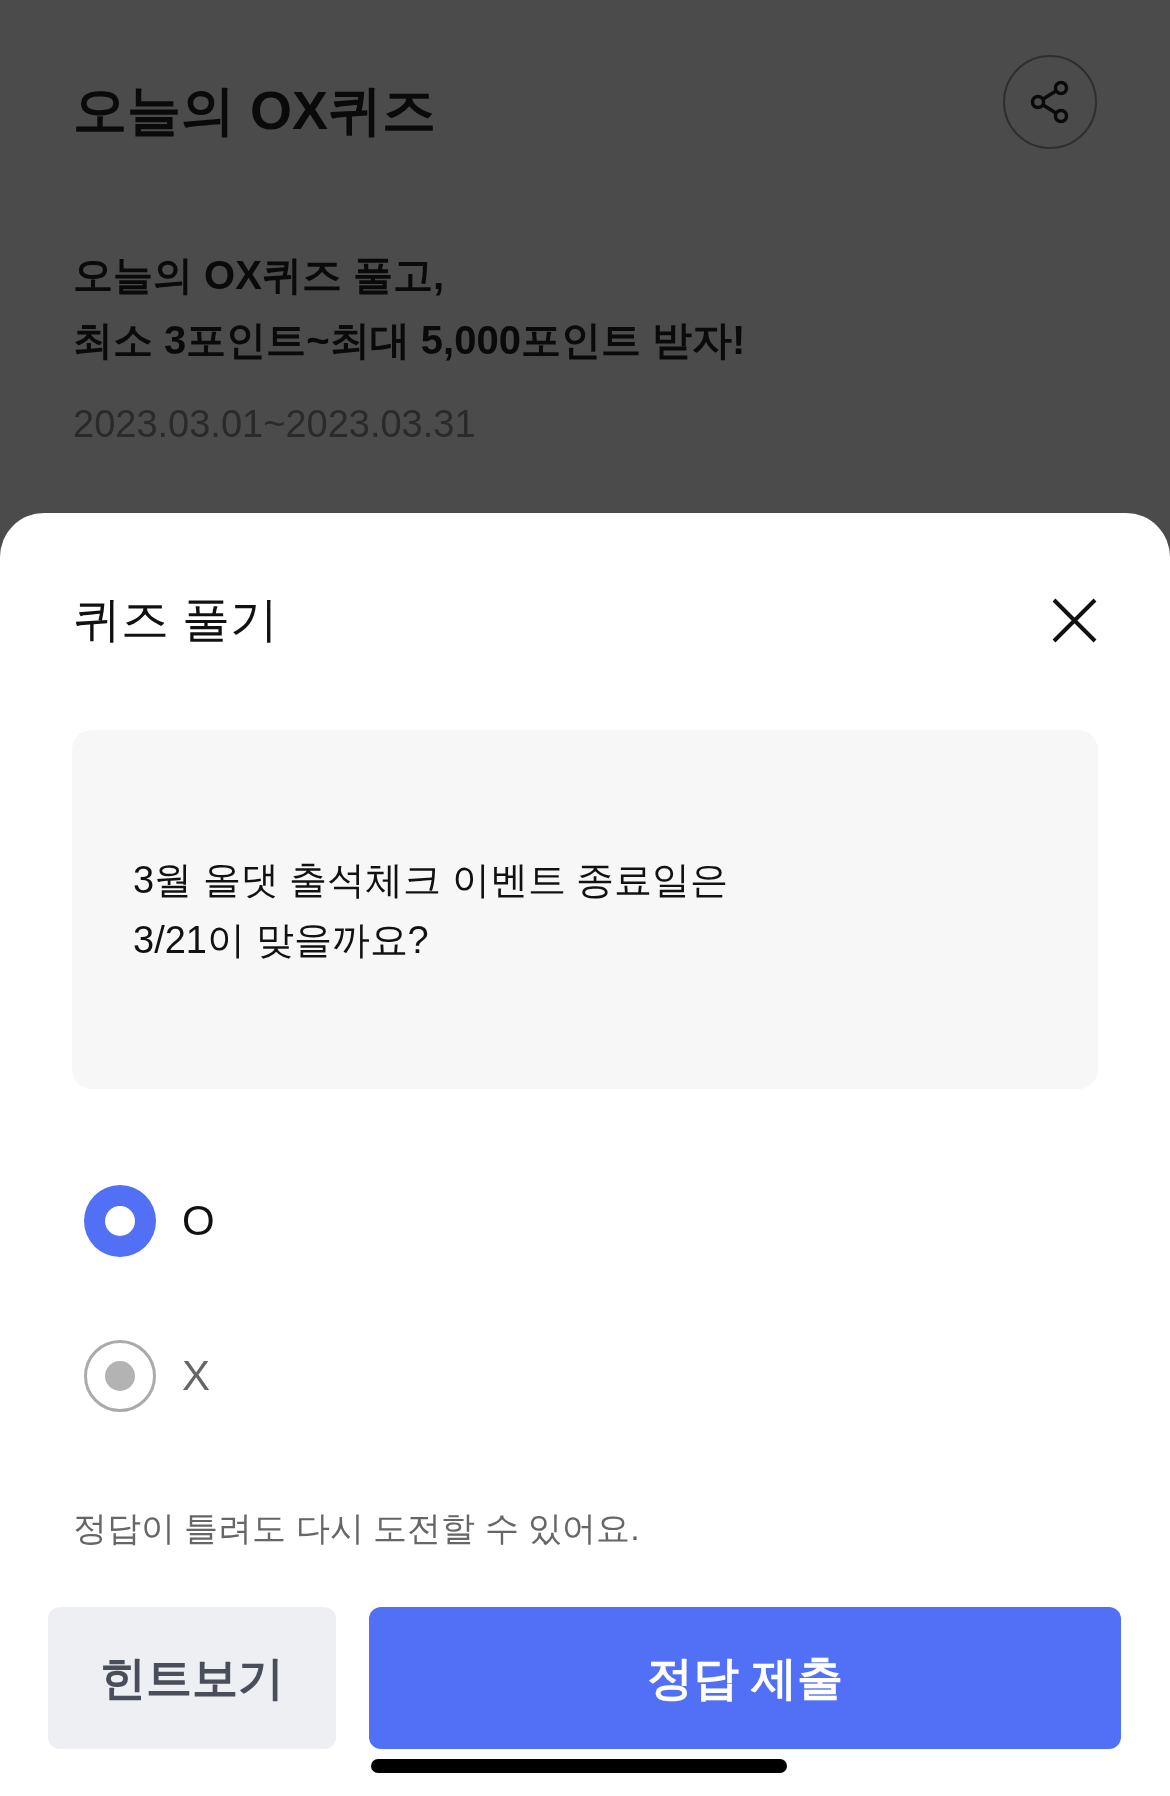 The image size is (1170, 1796). I want to click on option-label: O, so click(198, 1221).